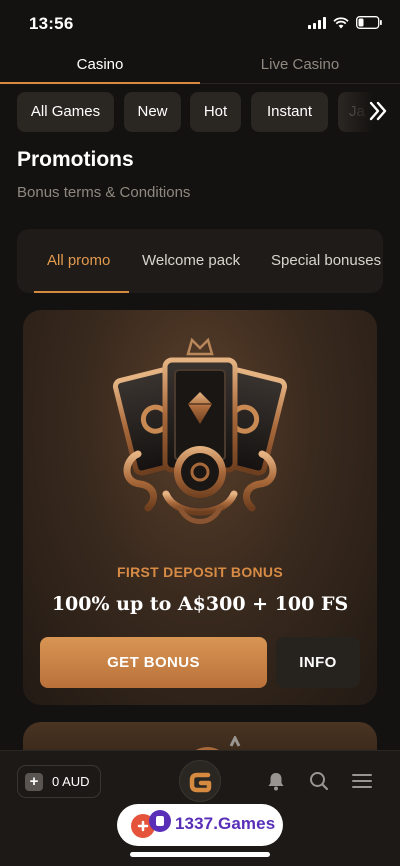 This screenshot has height=866, width=400. I want to click on emblem-icon, so click(200, 430).